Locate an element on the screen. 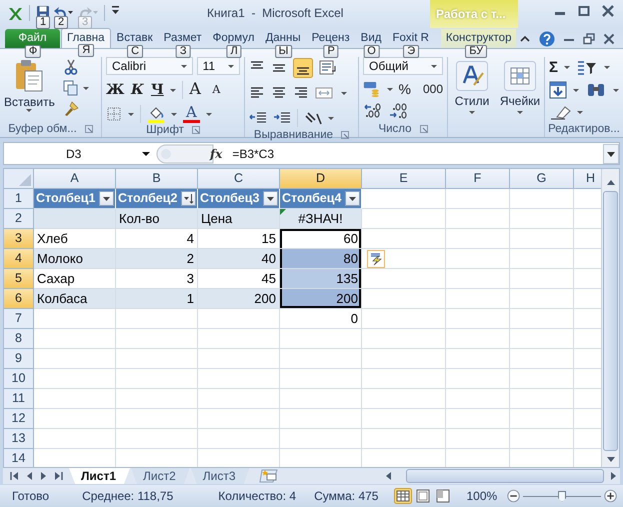  last-sheet-icon is located at coordinates (59, 476).